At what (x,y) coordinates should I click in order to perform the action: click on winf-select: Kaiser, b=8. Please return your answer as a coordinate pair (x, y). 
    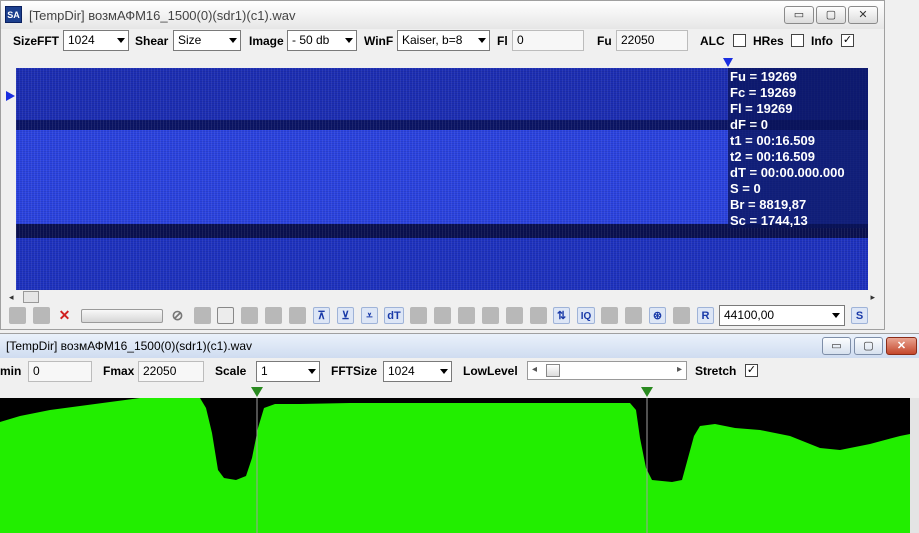
    Looking at the image, I should click on (443, 40).